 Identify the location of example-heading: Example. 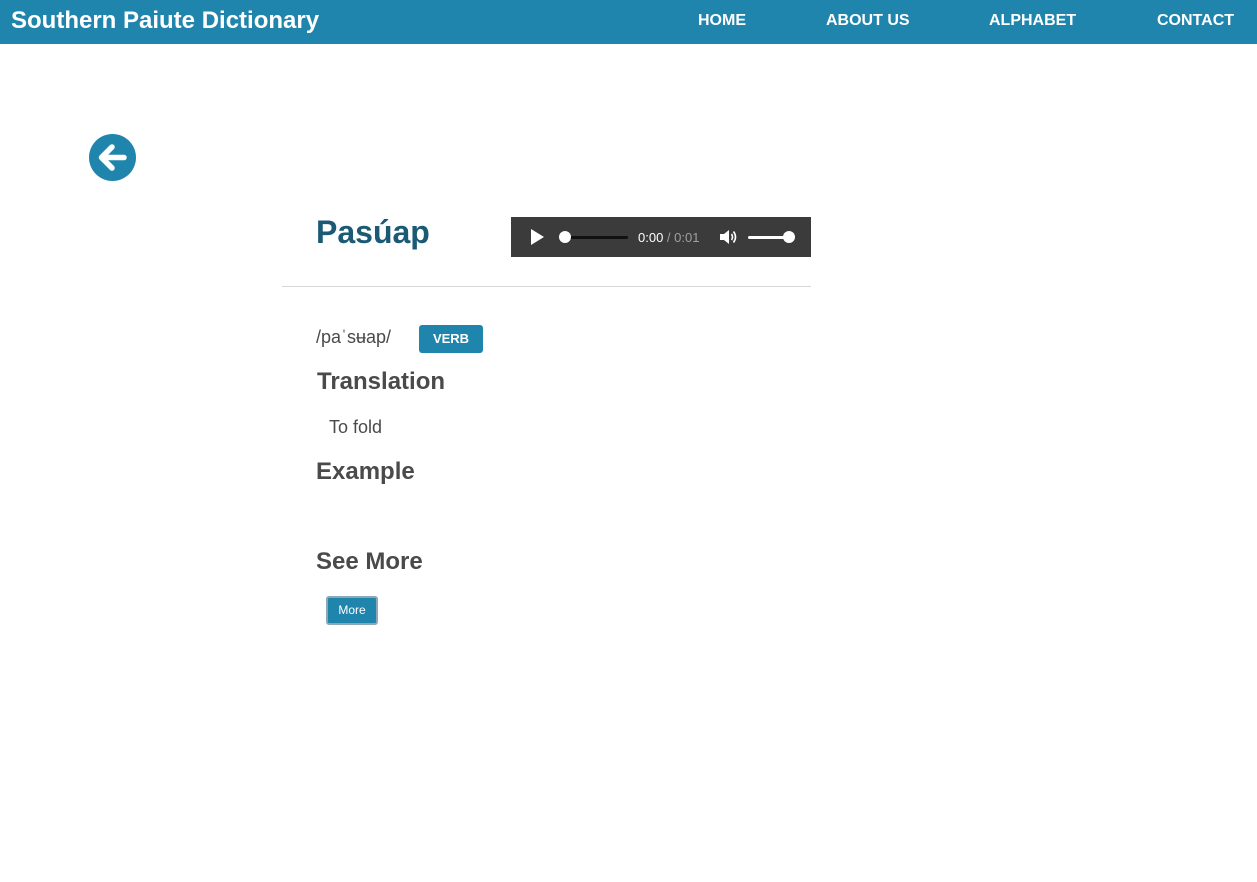
(365, 471).